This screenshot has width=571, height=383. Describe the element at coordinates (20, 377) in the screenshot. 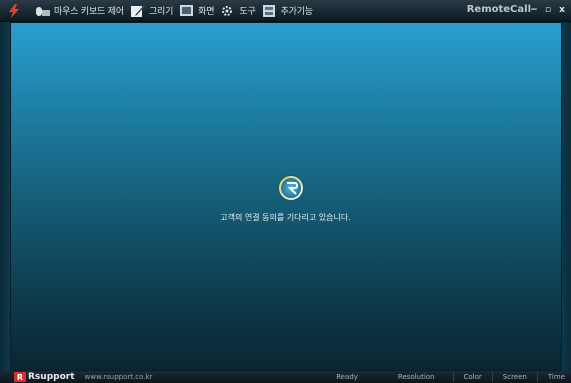

I see `rsupport-logo-icon: R` at that location.